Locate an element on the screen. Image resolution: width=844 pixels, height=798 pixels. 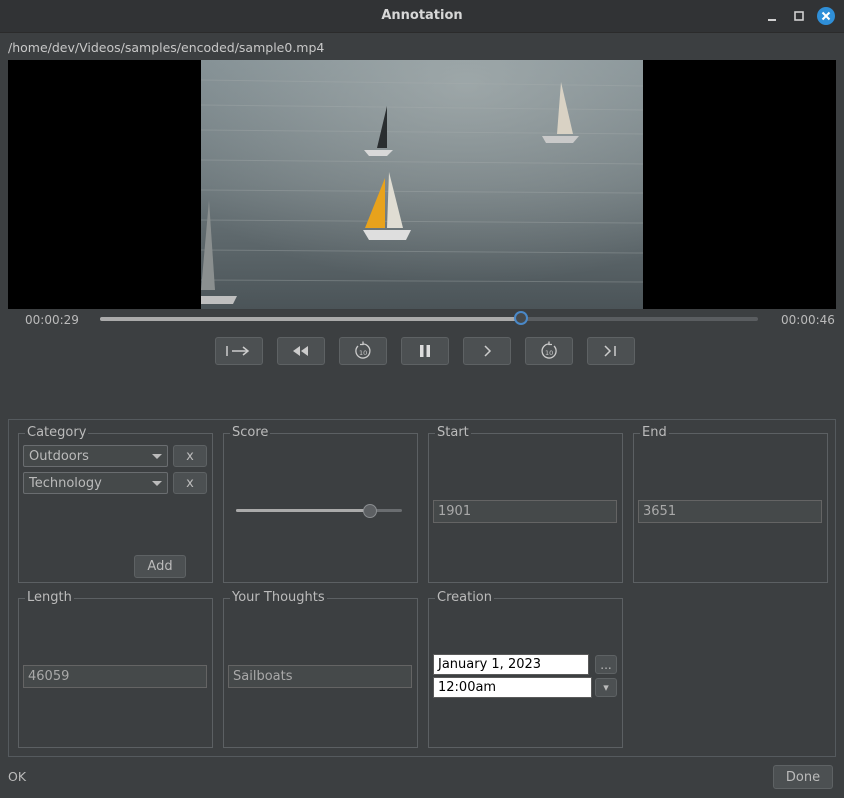
total-time: 00:00:46 is located at coordinates (808, 320).